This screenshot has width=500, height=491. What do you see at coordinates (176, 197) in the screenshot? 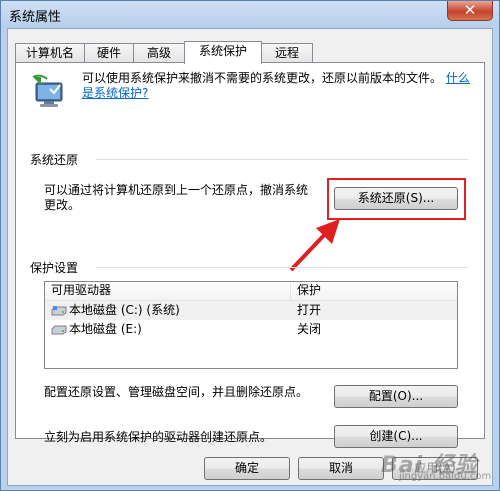
I see `system-restore-description: 可以通过将计算机还原到上一个还原点，撤消系统更改。` at bounding box center [176, 197].